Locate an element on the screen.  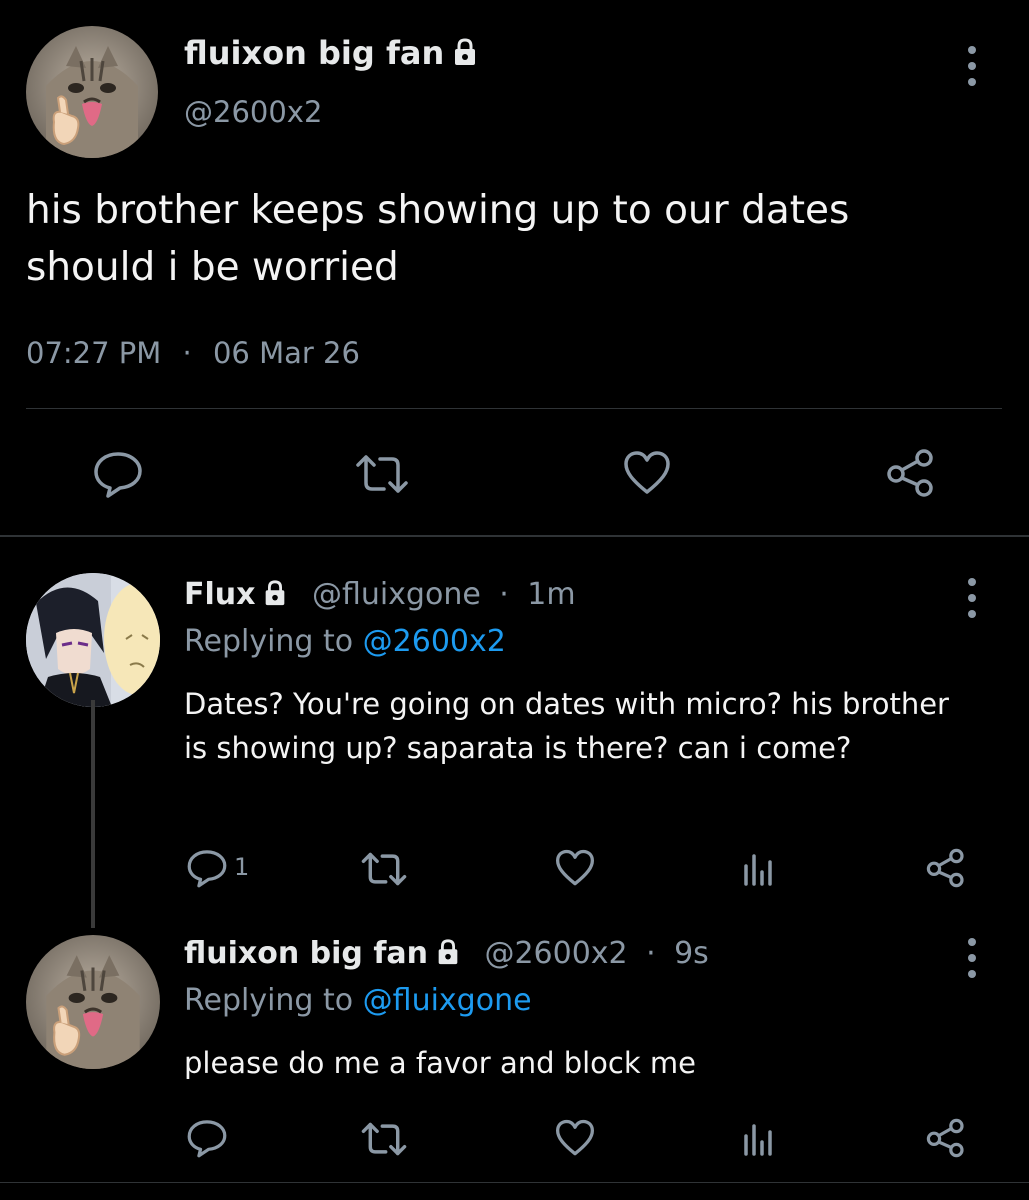
tweet-time: 07:27 PM is located at coordinates (94, 353).